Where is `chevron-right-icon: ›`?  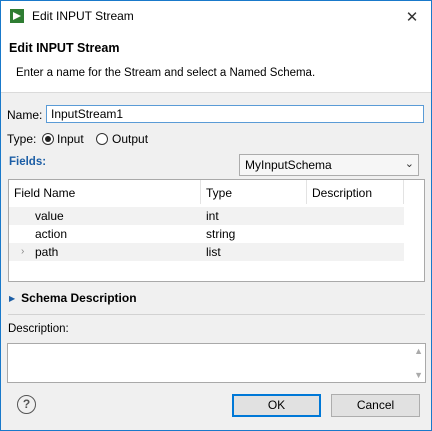
chevron-right-icon: › is located at coordinates (22, 252).